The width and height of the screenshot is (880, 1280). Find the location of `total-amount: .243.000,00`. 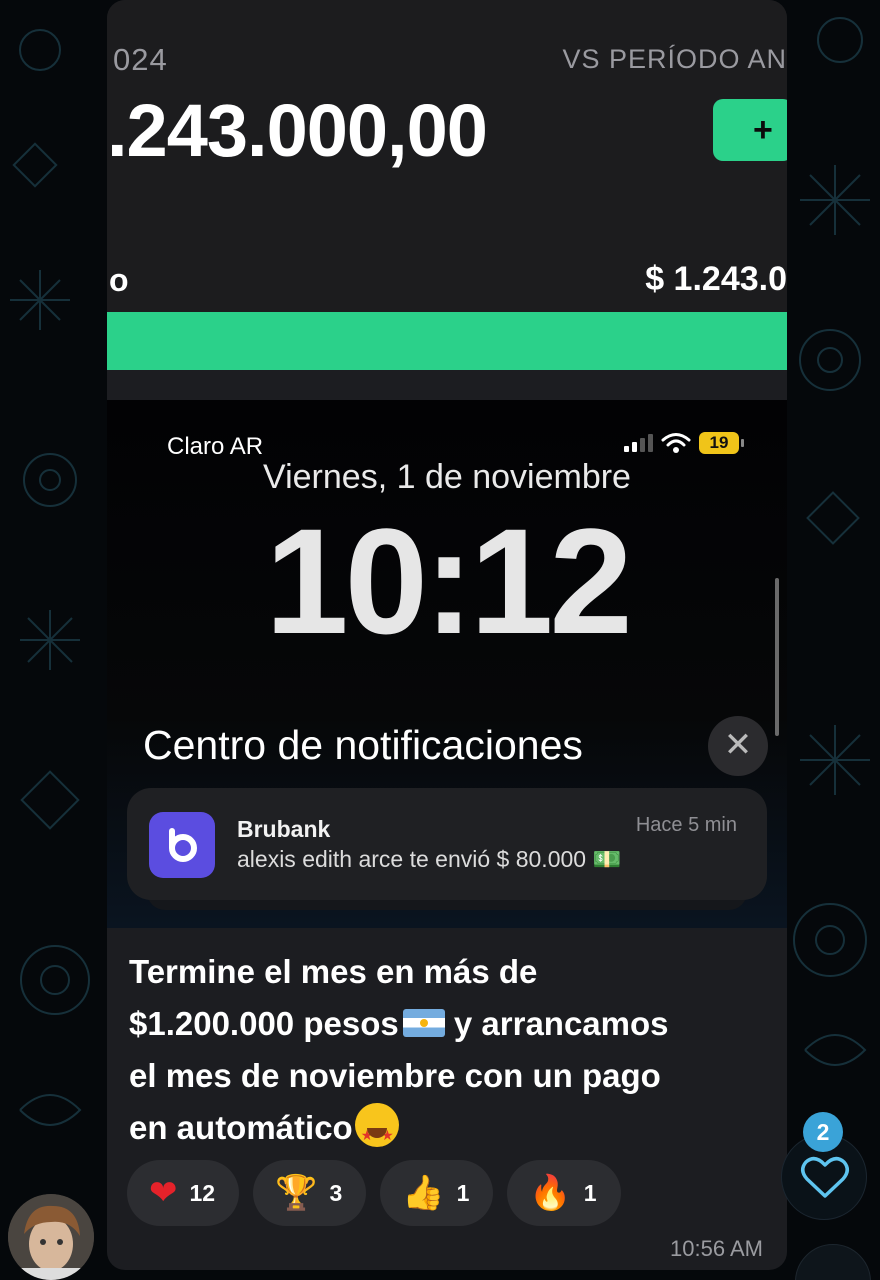

total-amount: .243.000,00 is located at coordinates (297, 130).